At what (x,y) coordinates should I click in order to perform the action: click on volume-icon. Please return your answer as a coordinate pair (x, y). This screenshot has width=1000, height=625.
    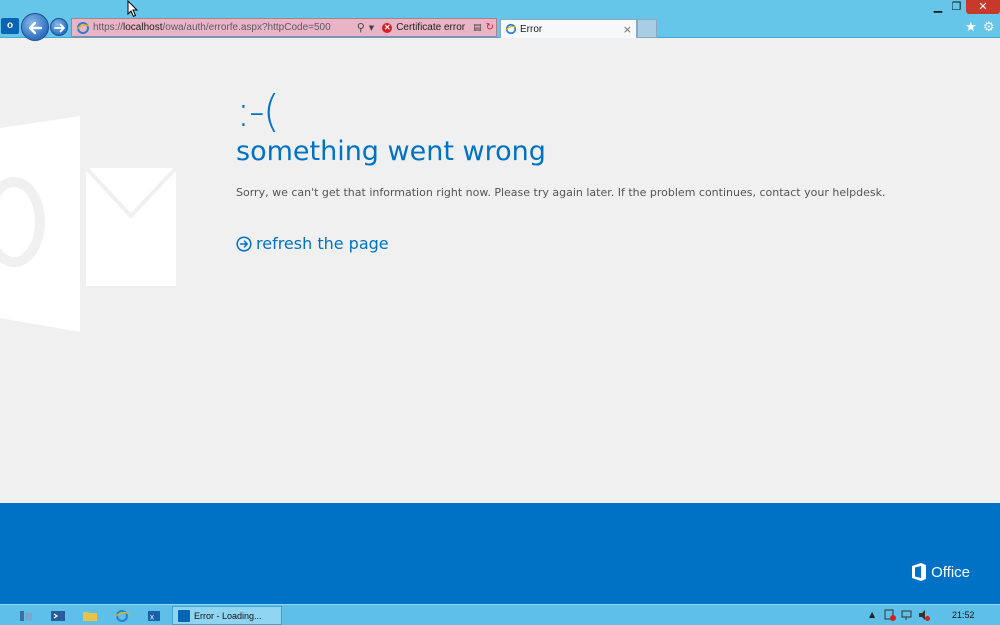
    Looking at the image, I should click on (924, 615).